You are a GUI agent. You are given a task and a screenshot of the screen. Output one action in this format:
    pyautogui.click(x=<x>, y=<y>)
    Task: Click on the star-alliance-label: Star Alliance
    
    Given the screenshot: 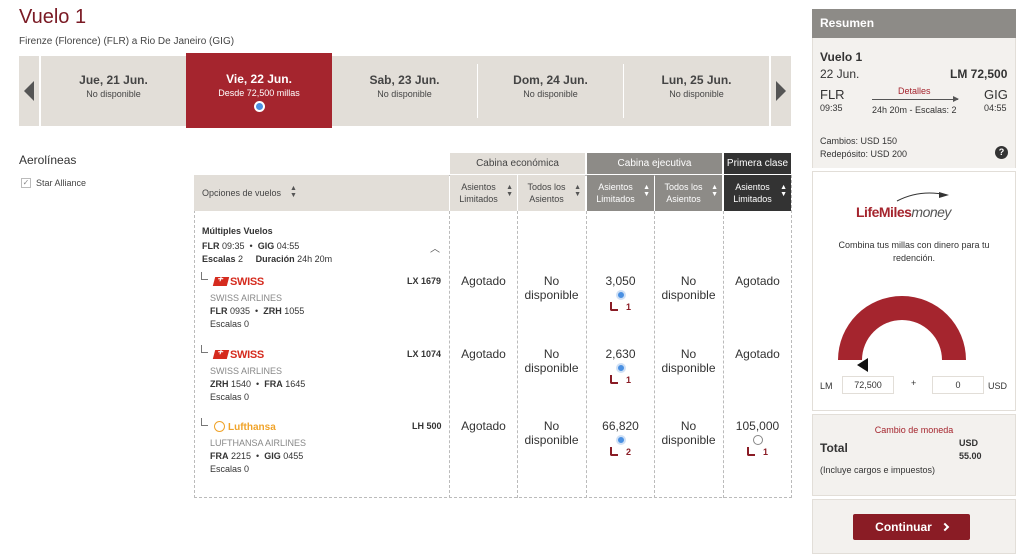 What is the action you would take?
    pyautogui.click(x=61, y=183)
    